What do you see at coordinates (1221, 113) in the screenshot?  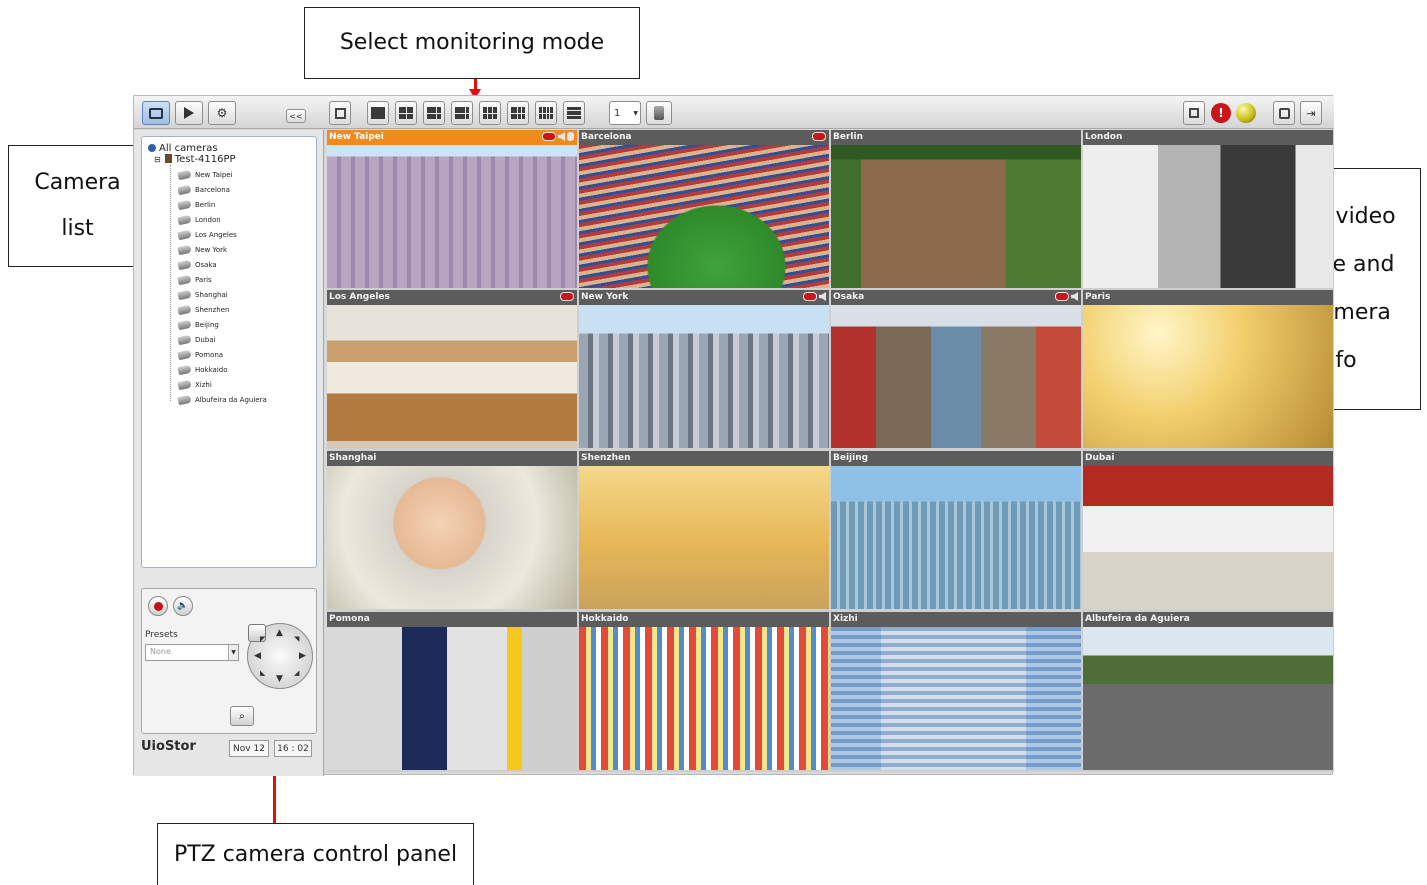 I see `alert-icon: !` at bounding box center [1221, 113].